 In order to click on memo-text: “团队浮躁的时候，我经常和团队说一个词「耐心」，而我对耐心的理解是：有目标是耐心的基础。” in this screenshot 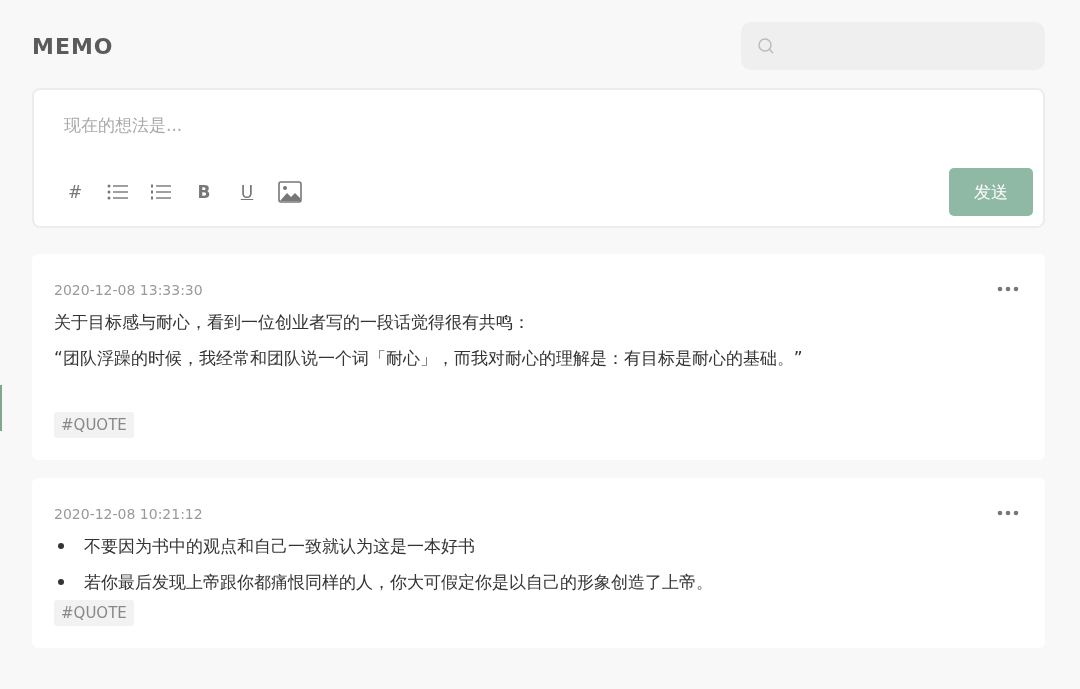, I will do `click(429, 358)`.